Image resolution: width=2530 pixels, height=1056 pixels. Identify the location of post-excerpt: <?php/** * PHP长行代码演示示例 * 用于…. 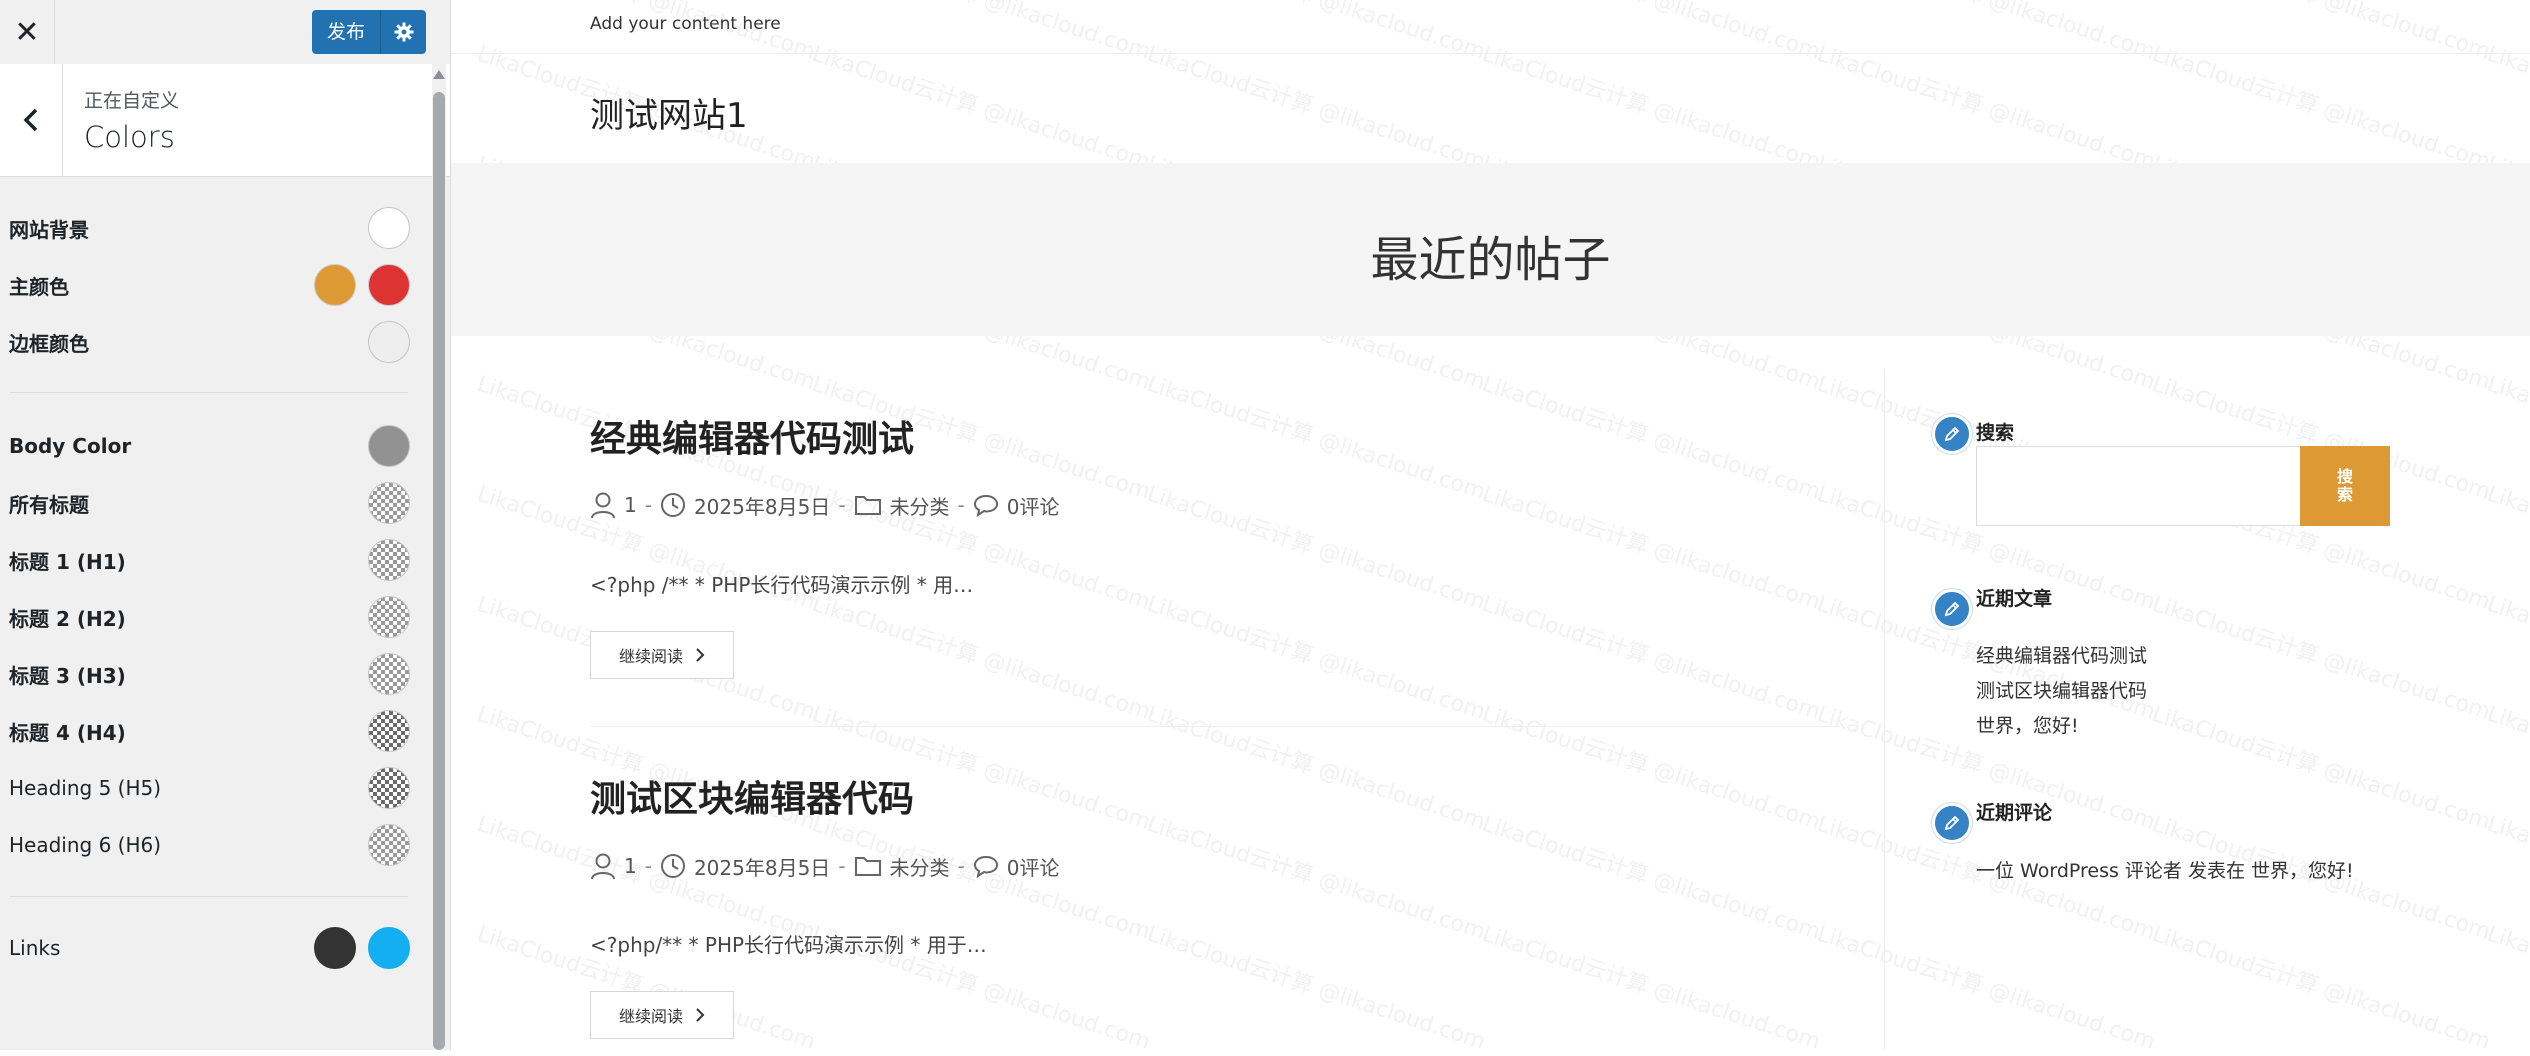
(788, 945).